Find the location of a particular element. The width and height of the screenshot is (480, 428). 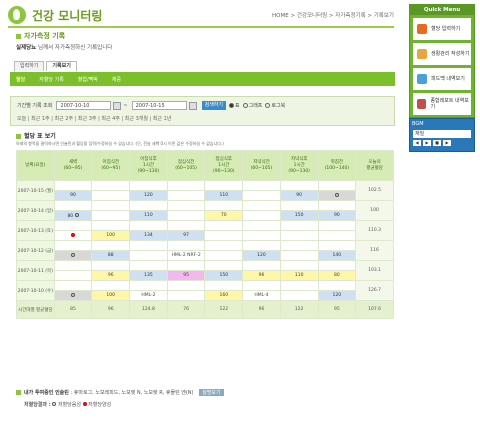

glucose-value: 97 is located at coordinates (186, 235).